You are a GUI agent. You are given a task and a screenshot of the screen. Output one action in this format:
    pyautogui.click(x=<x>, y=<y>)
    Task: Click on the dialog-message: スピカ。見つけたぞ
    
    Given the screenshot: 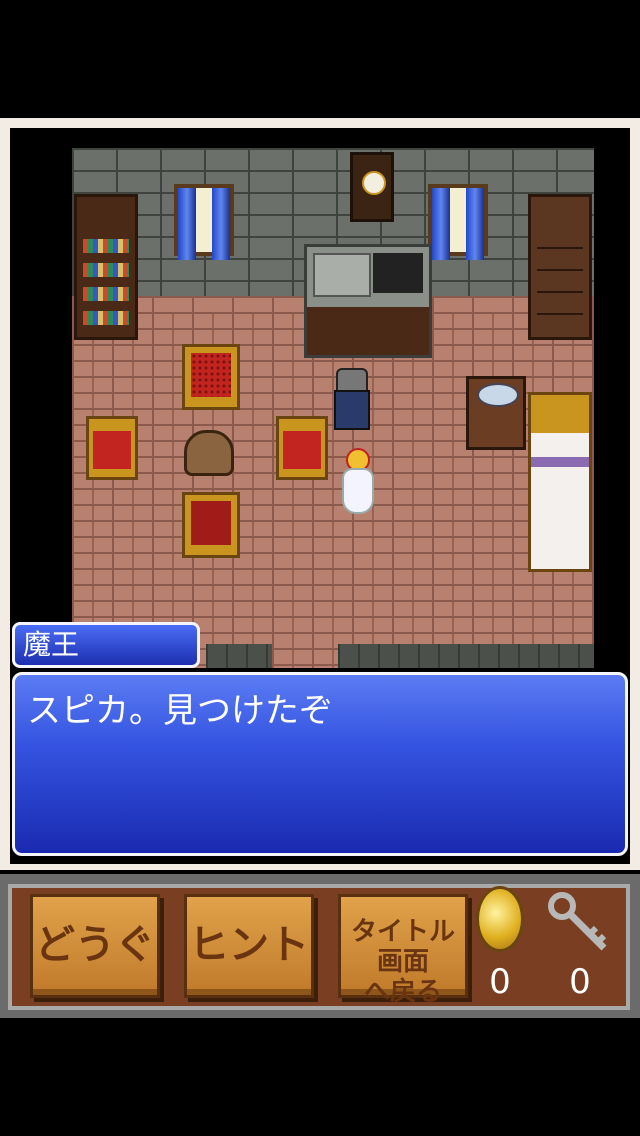 What is the action you would take?
    pyautogui.click(x=180, y=711)
    